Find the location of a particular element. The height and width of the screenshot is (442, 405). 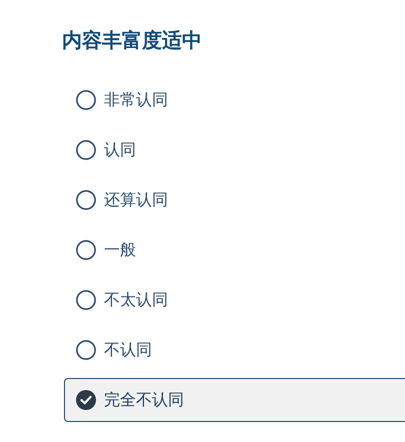

question-title: 内容丰富度适中 is located at coordinates (132, 40).